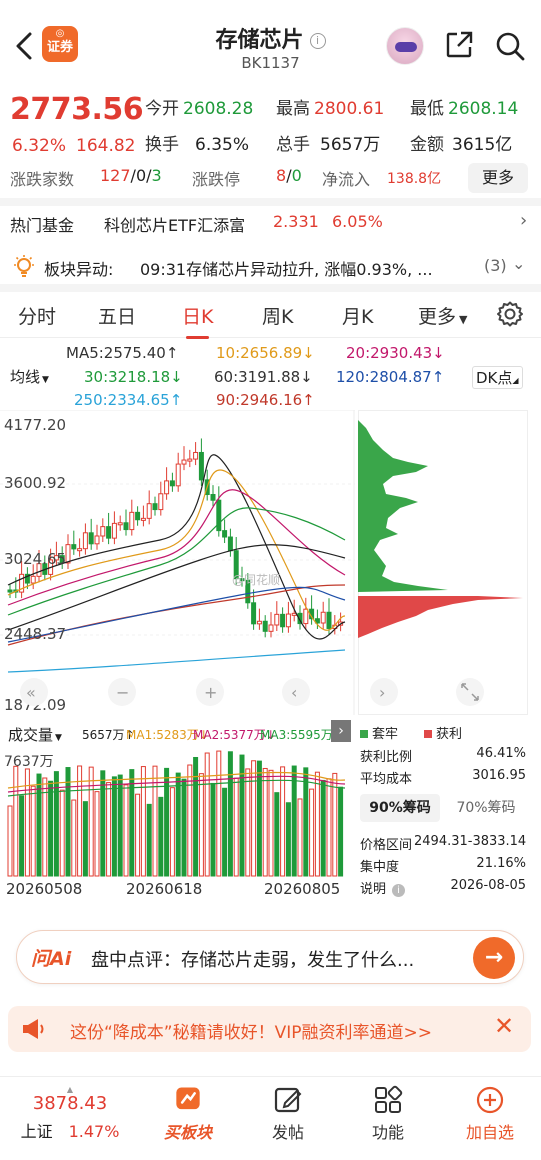  I want to click on change-percent: 6.32%, so click(39, 146).